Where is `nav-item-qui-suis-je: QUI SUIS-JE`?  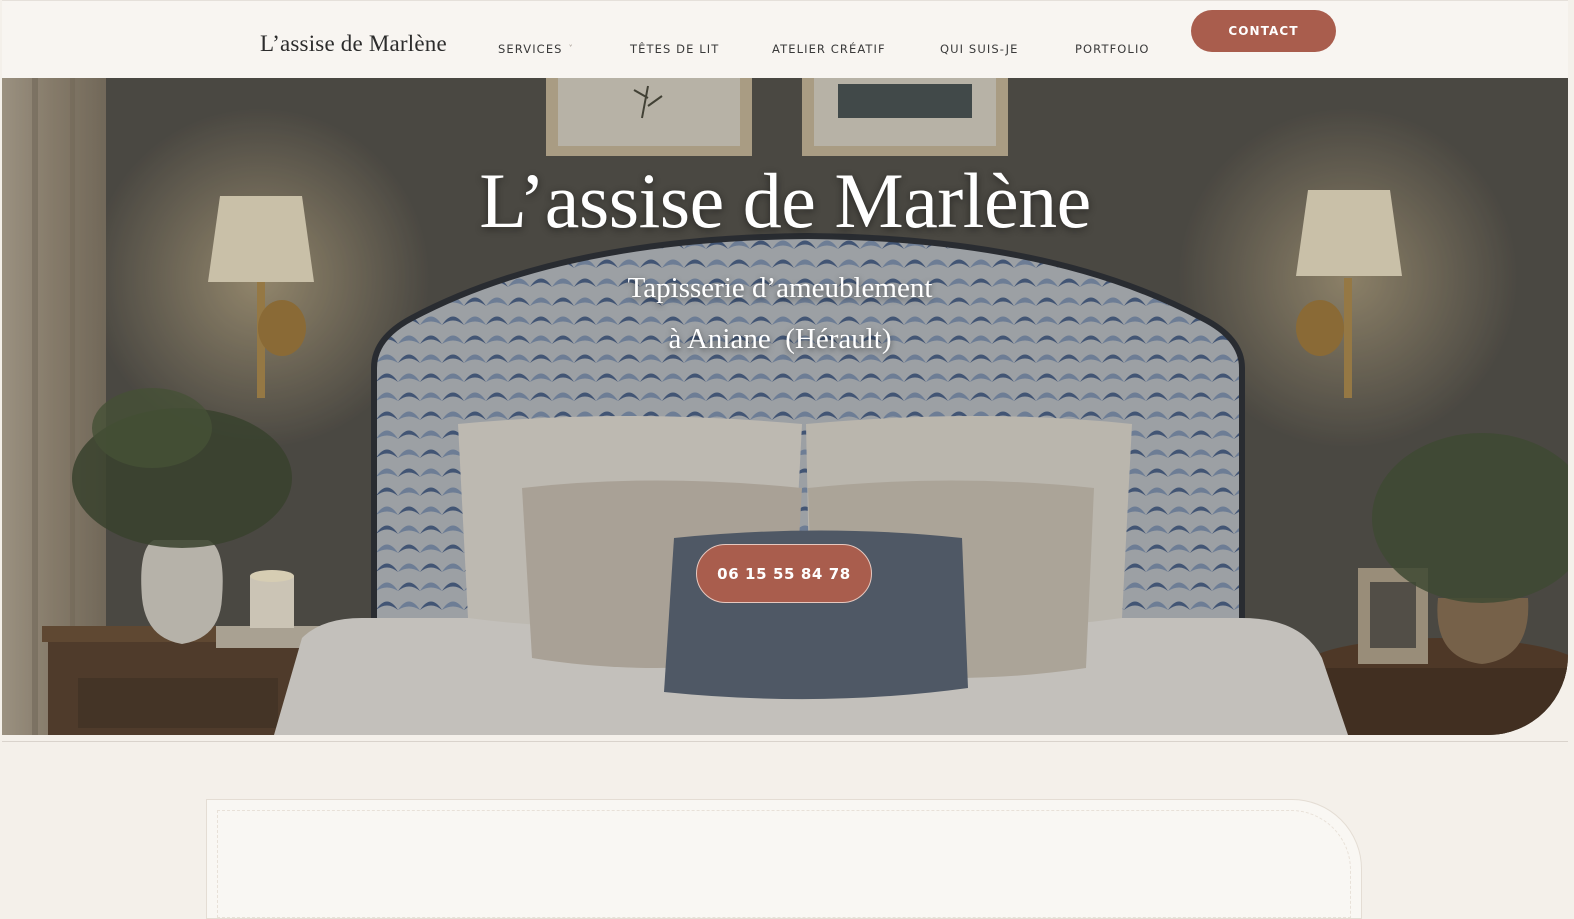 nav-item-qui-suis-je: QUI SUIS-JE is located at coordinates (979, 49).